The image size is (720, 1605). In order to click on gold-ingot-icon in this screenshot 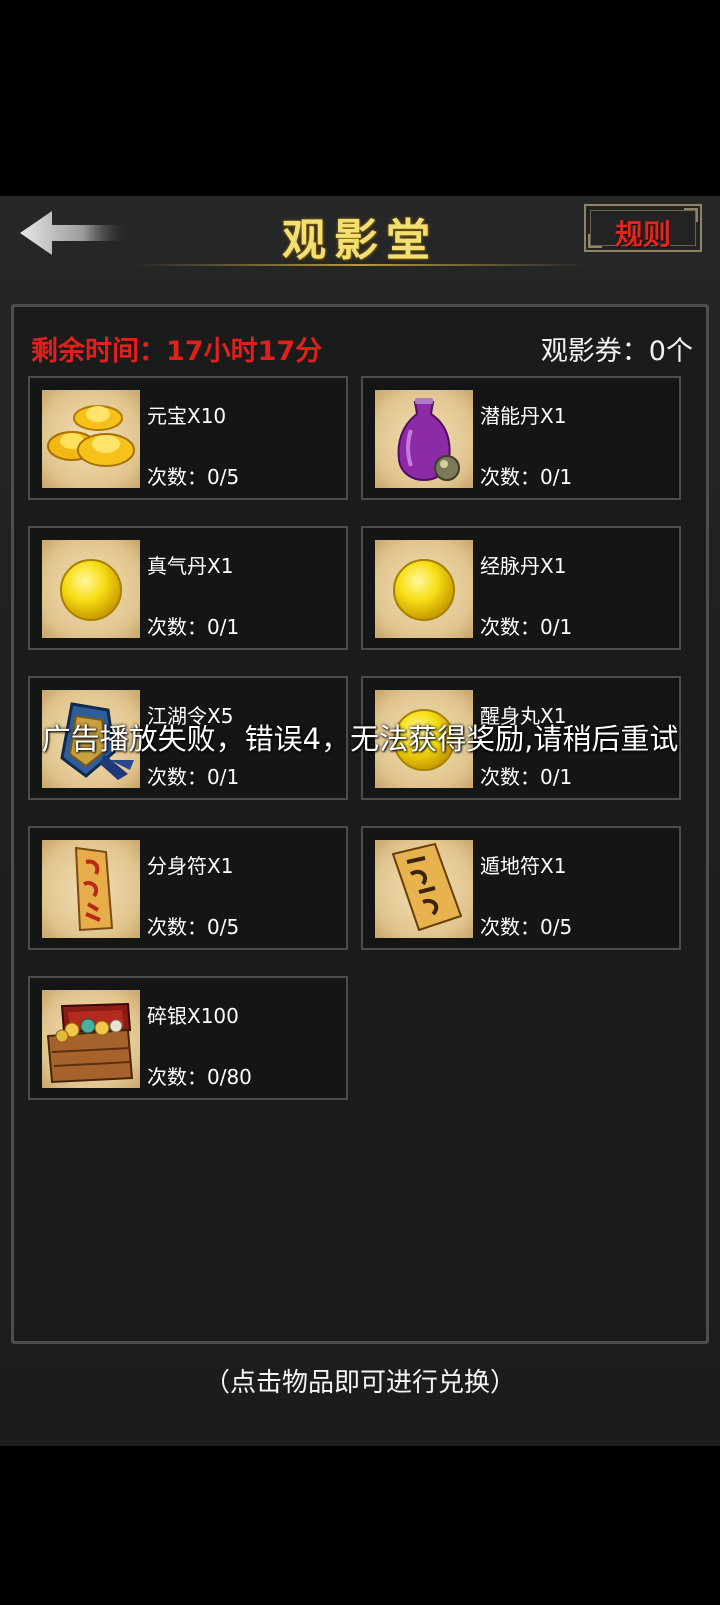, I will do `click(91, 439)`.